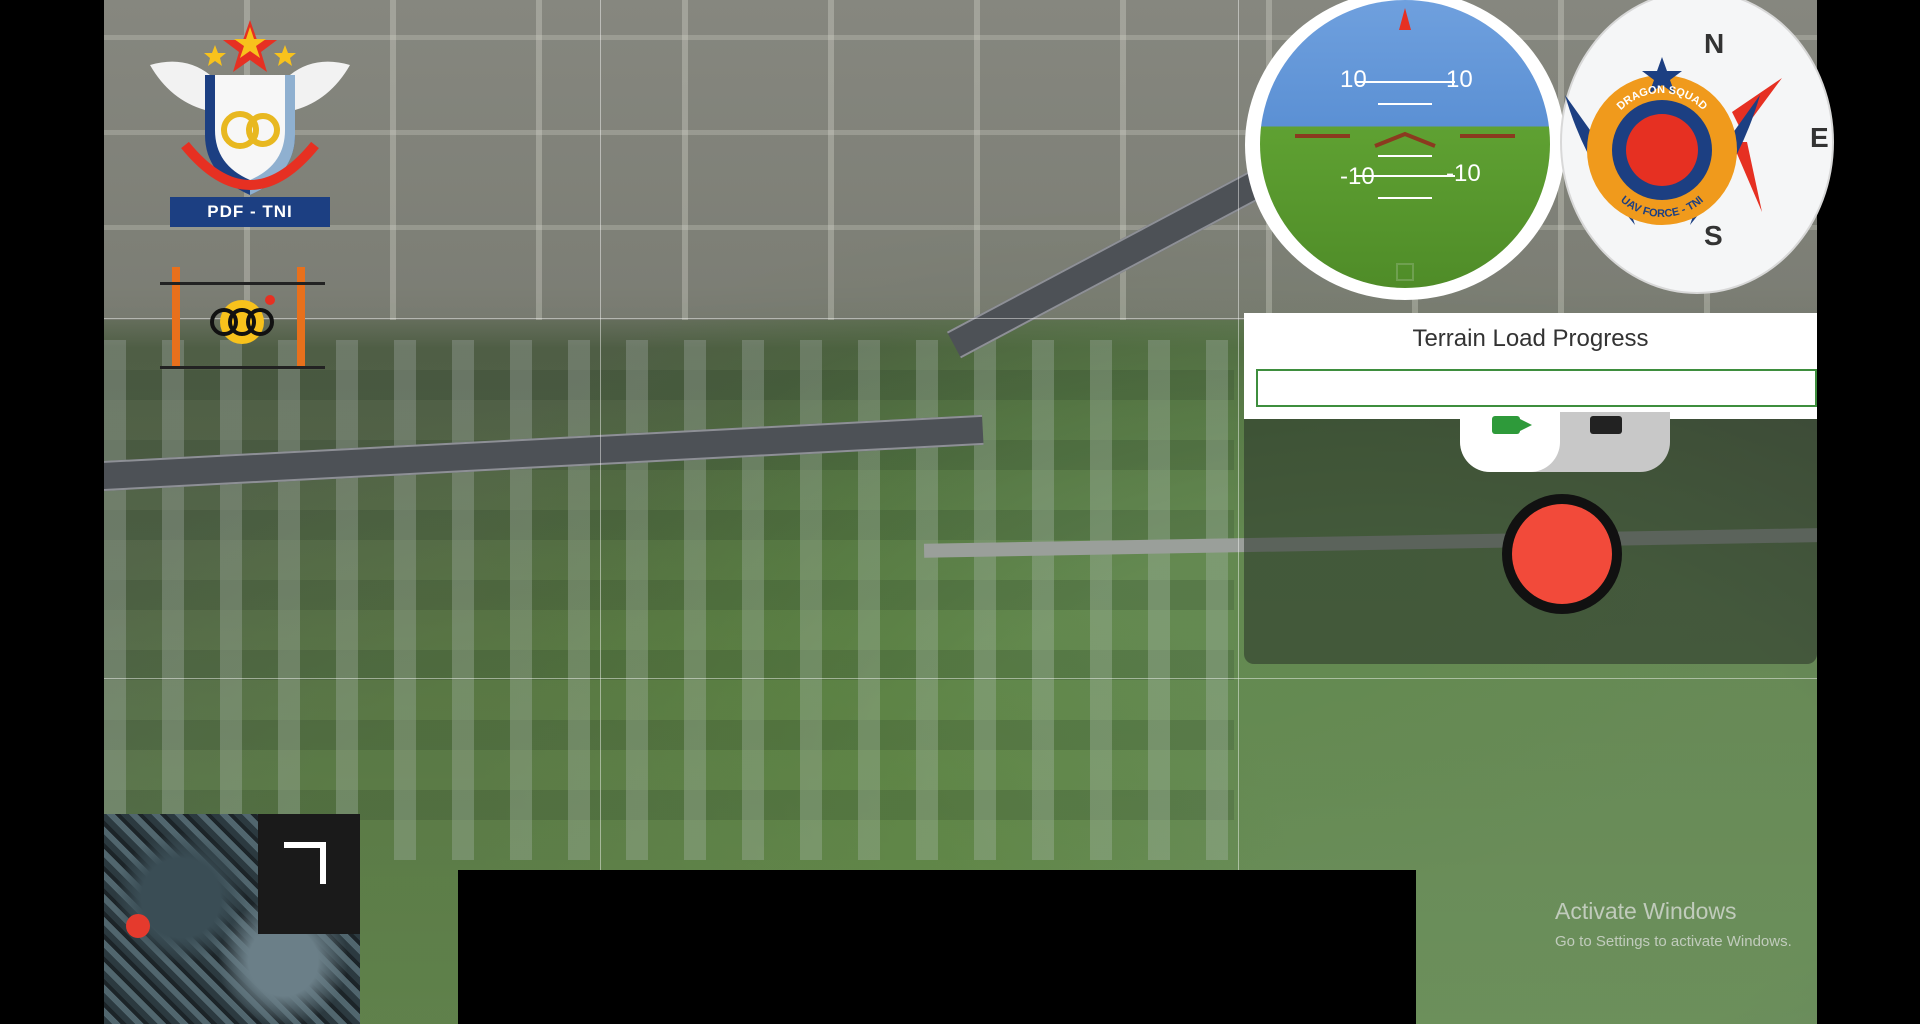  I want to click on logo-banner: PDF - TNI, so click(250, 212).